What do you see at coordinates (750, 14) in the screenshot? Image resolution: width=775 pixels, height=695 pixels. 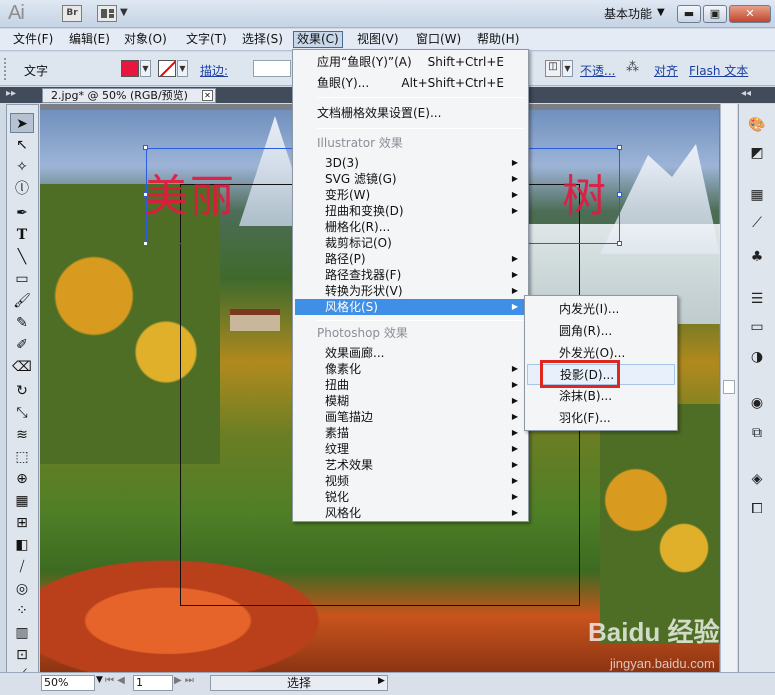 I see `close-button: ✕` at bounding box center [750, 14].